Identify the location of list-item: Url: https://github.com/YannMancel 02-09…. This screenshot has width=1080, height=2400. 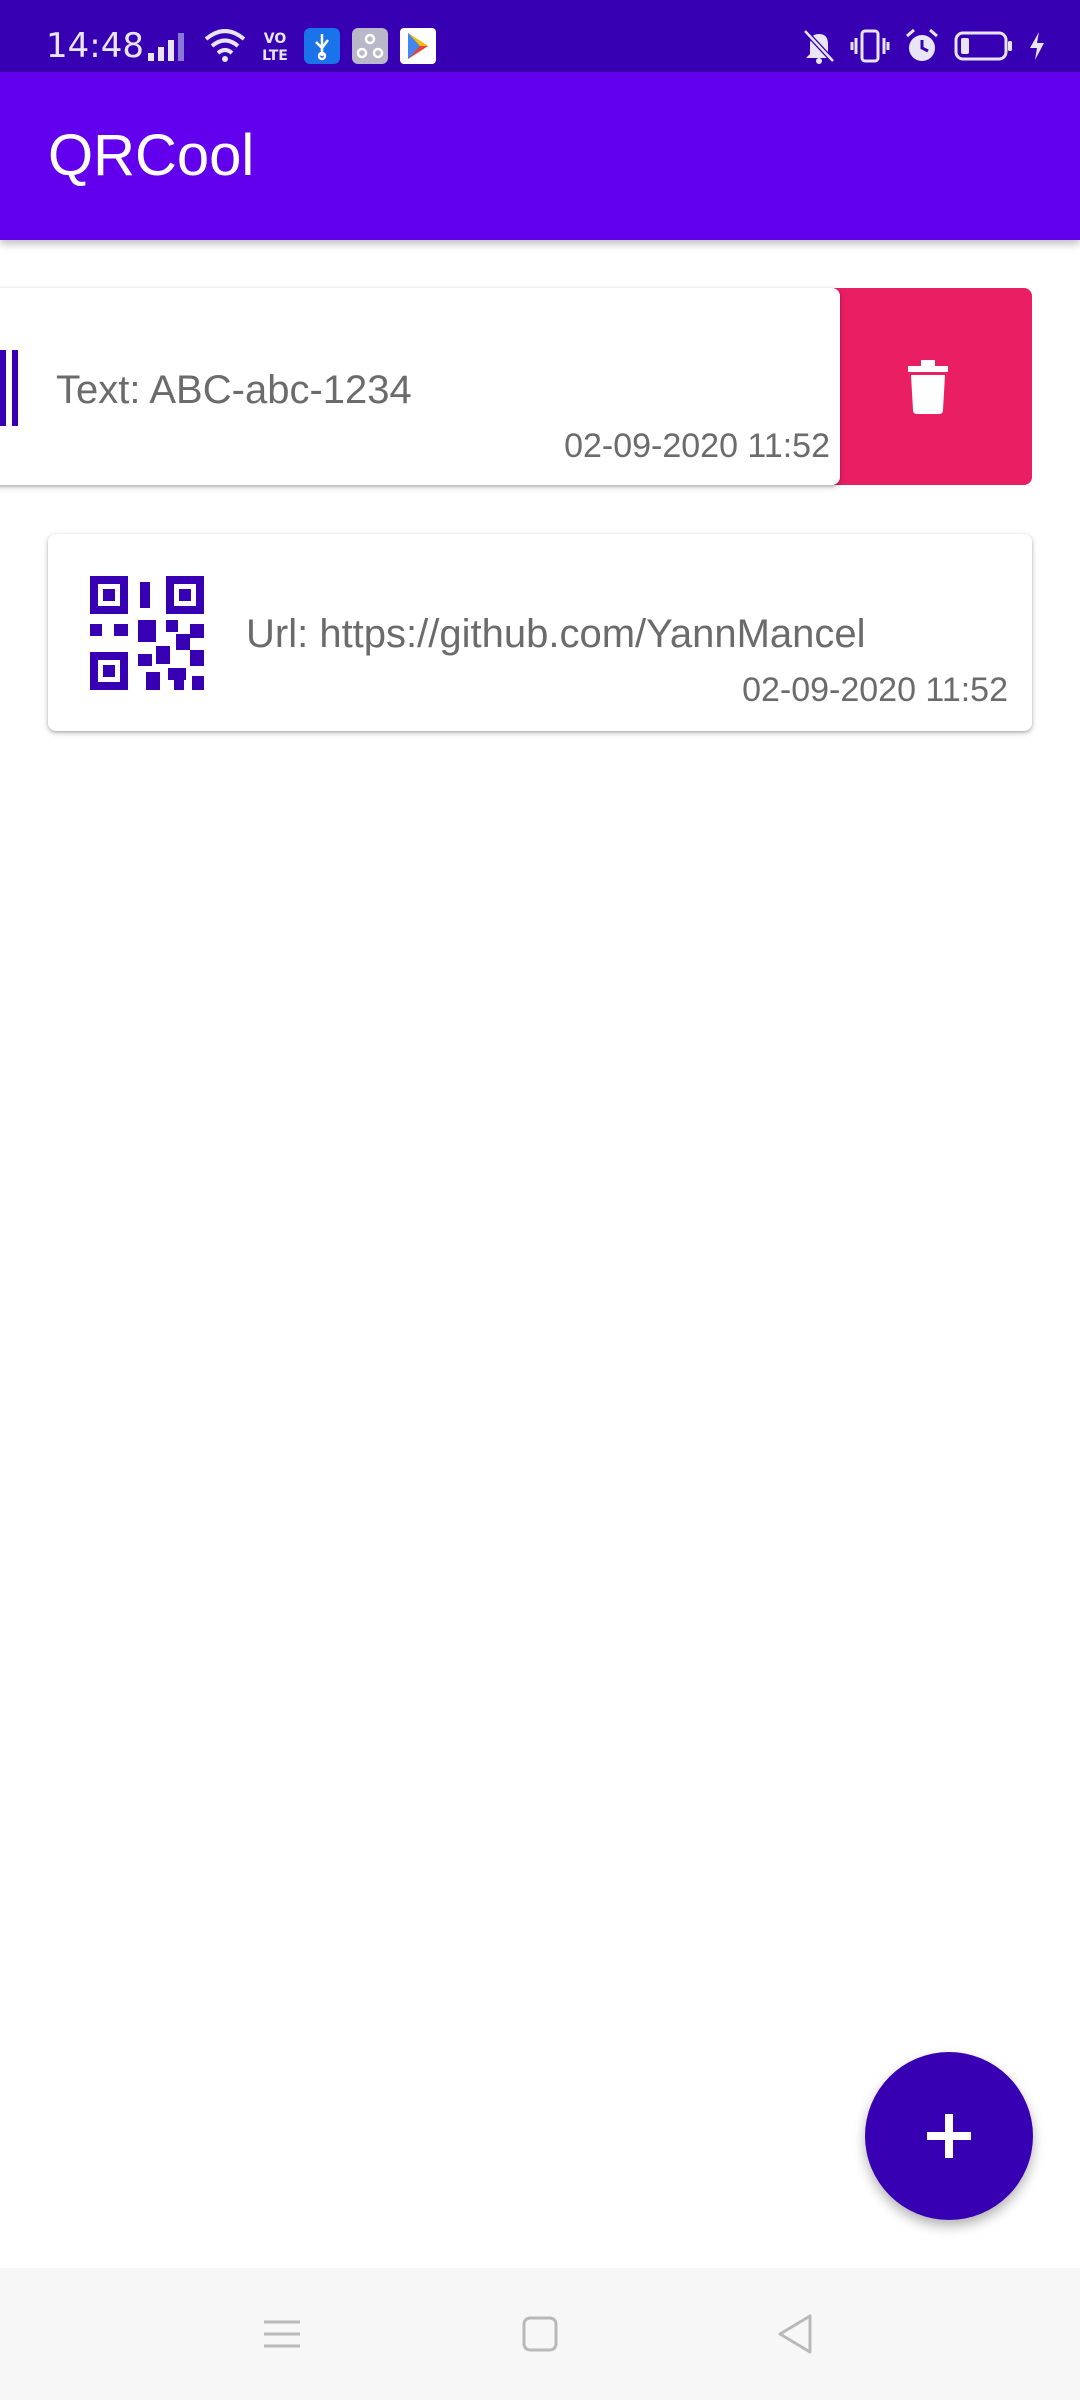
(540, 632).